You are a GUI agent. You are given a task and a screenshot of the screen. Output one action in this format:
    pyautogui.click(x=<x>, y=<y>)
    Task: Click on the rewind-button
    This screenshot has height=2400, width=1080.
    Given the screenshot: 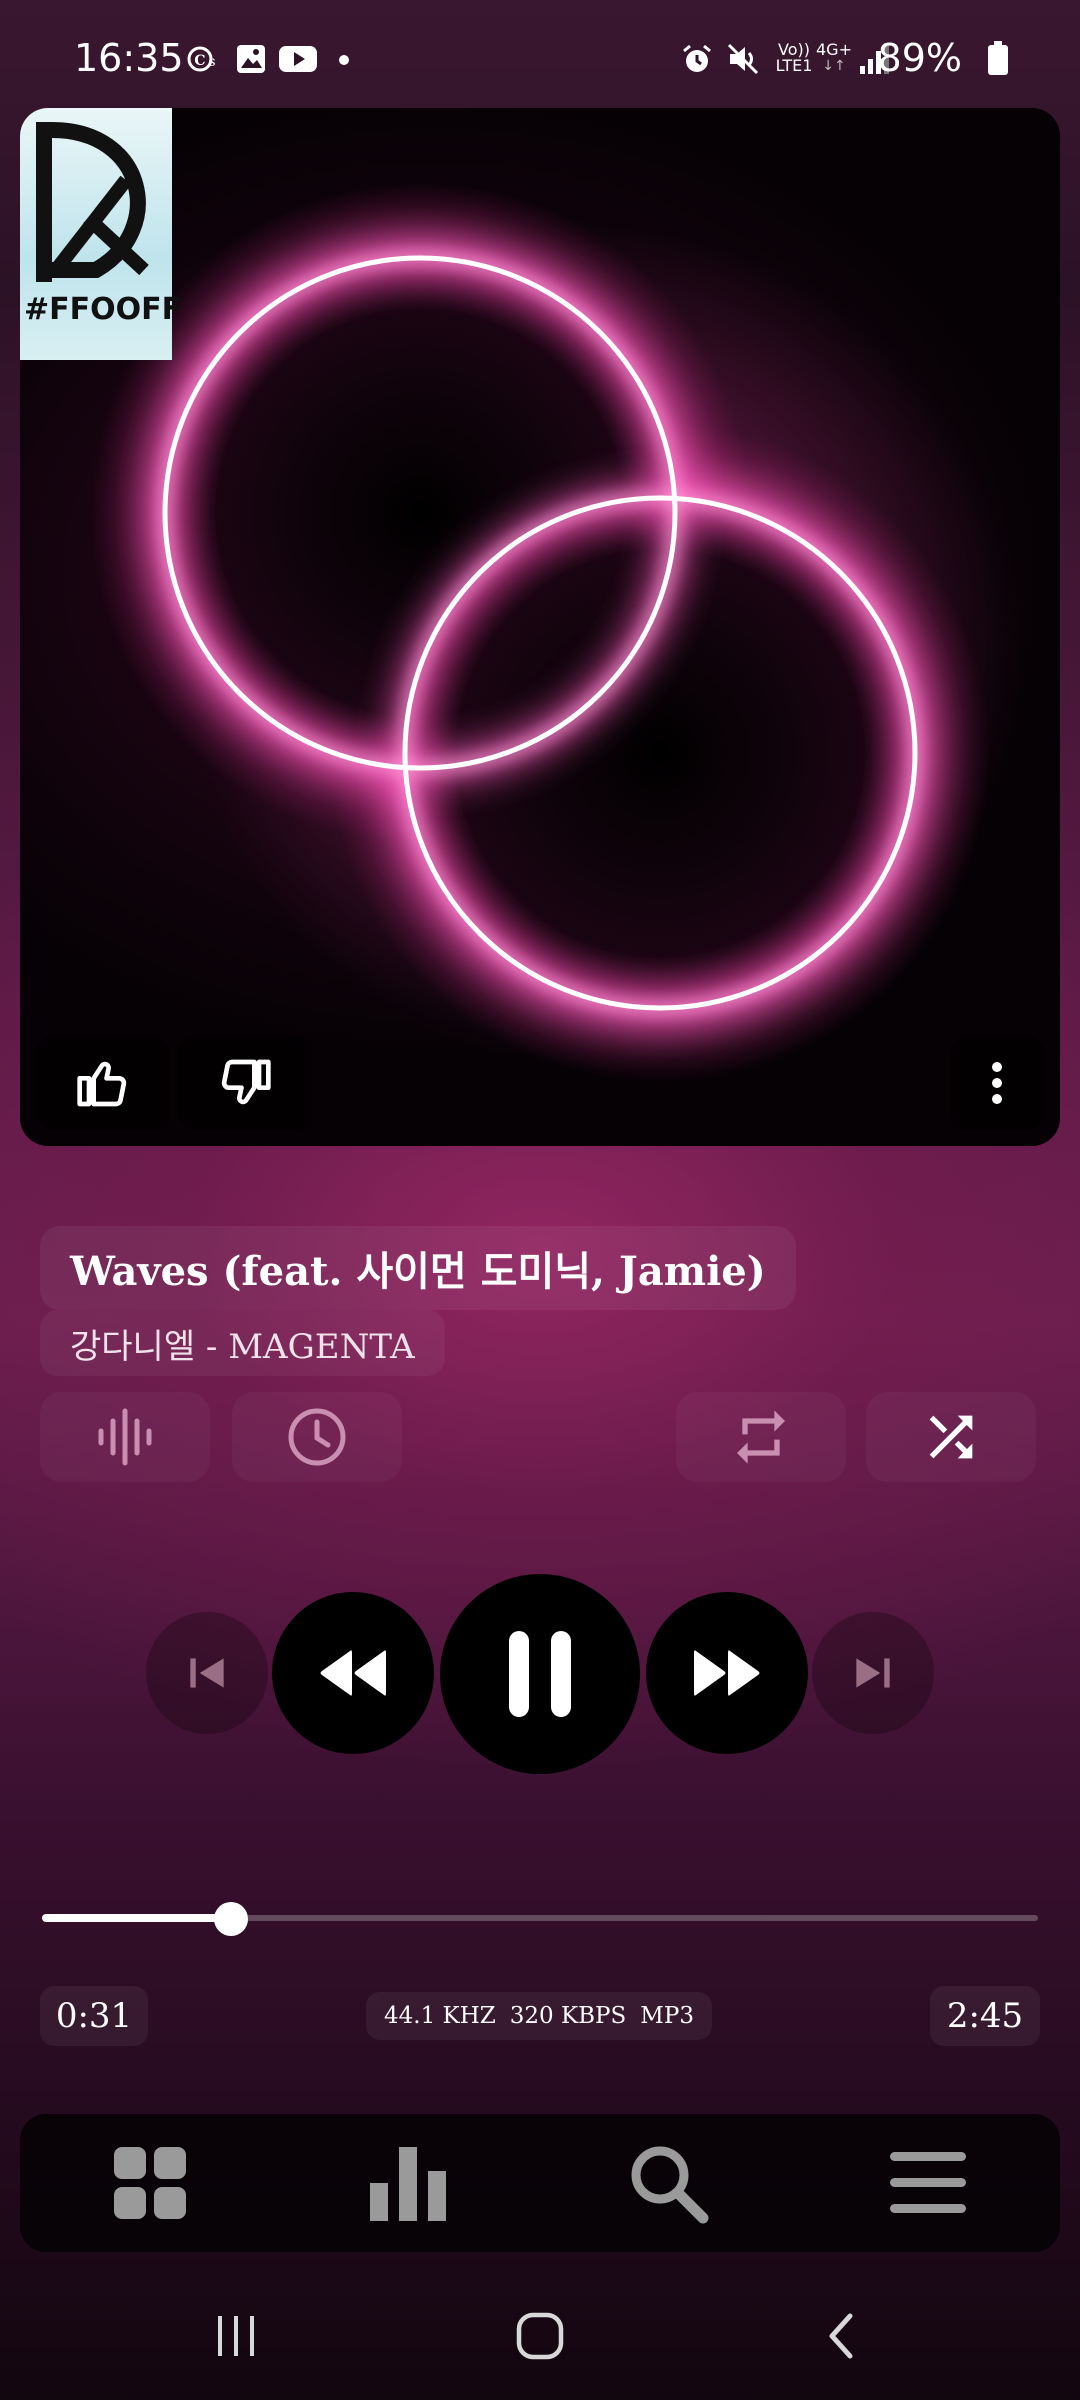 What is the action you would take?
    pyautogui.click(x=353, y=1673)
    